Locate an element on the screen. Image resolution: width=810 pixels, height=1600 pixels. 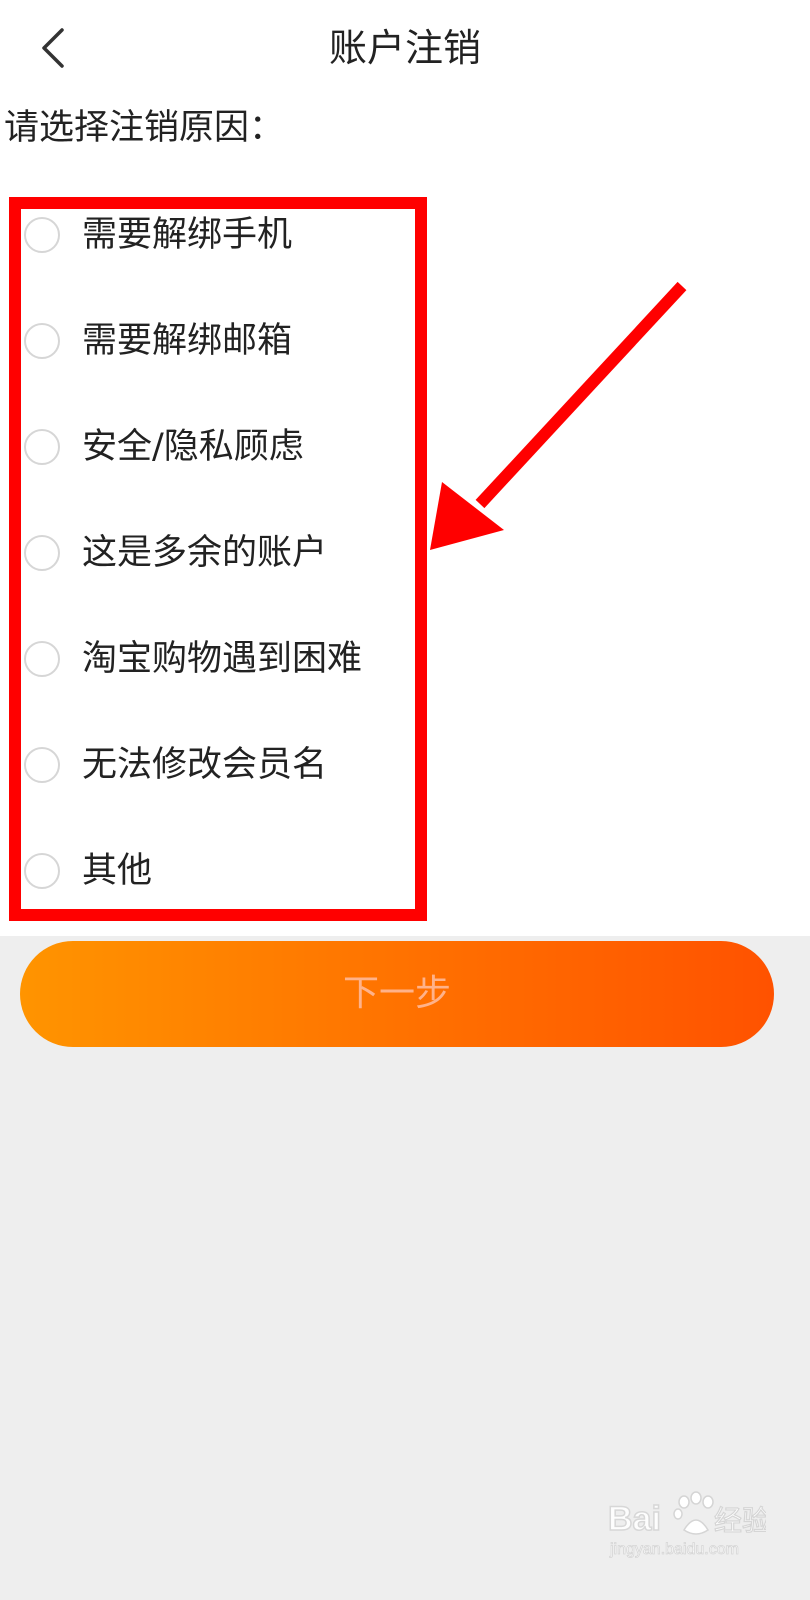
reason-label: 安全/隐私顾虑 is located at coordinates (193, 447).